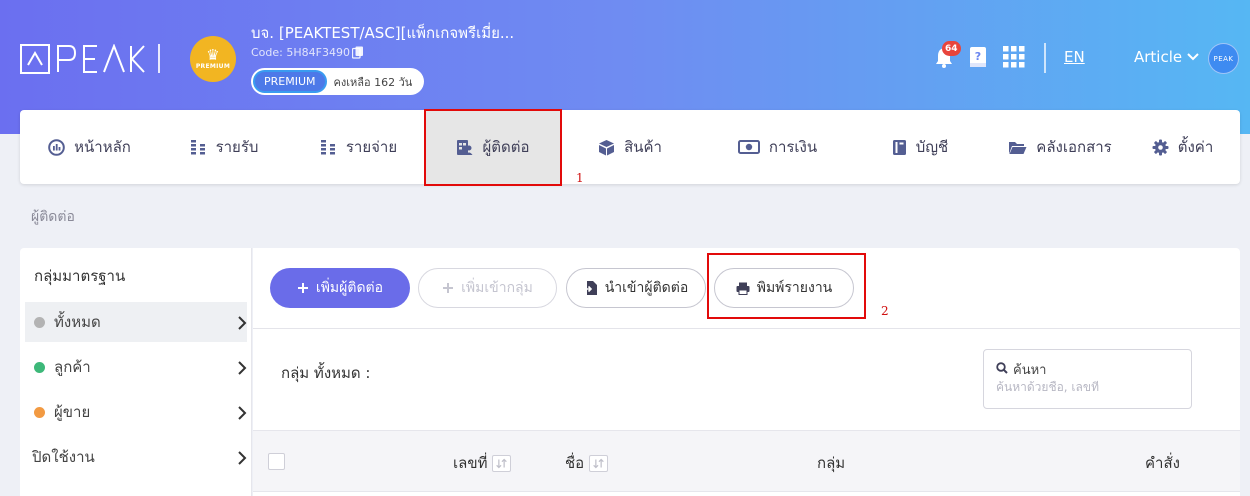 Image resolution: width=1250 pixels, height=496 pixels. I want to click on peak-logo, so click(82, 59).